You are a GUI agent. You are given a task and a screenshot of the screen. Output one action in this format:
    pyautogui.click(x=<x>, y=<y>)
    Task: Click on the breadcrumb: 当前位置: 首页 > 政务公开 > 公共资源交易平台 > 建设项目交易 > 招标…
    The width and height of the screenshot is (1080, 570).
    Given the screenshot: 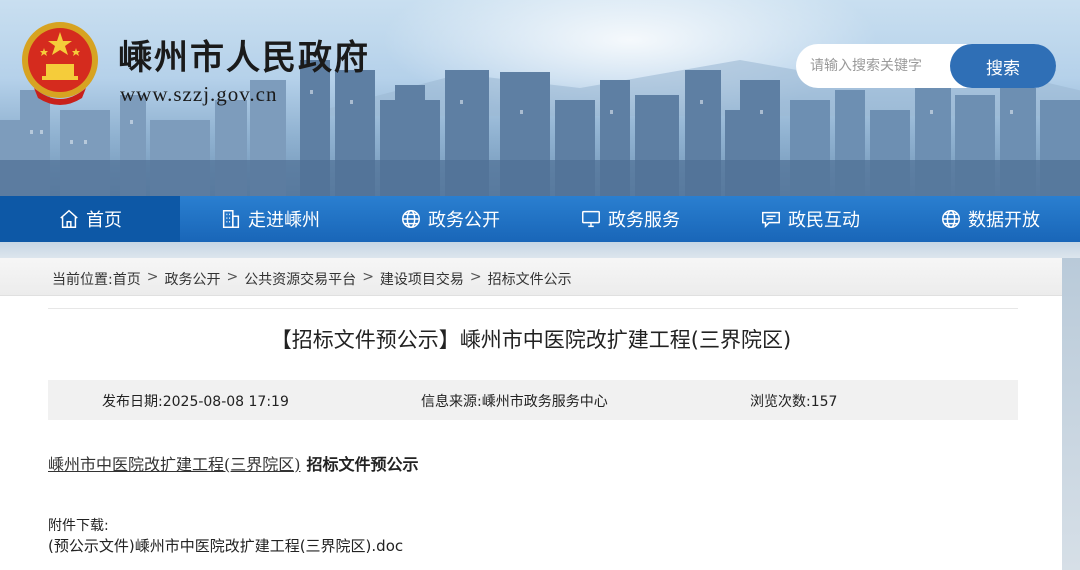 What is the action you would take?
    pyautogui.click(x=312, y=279)
    